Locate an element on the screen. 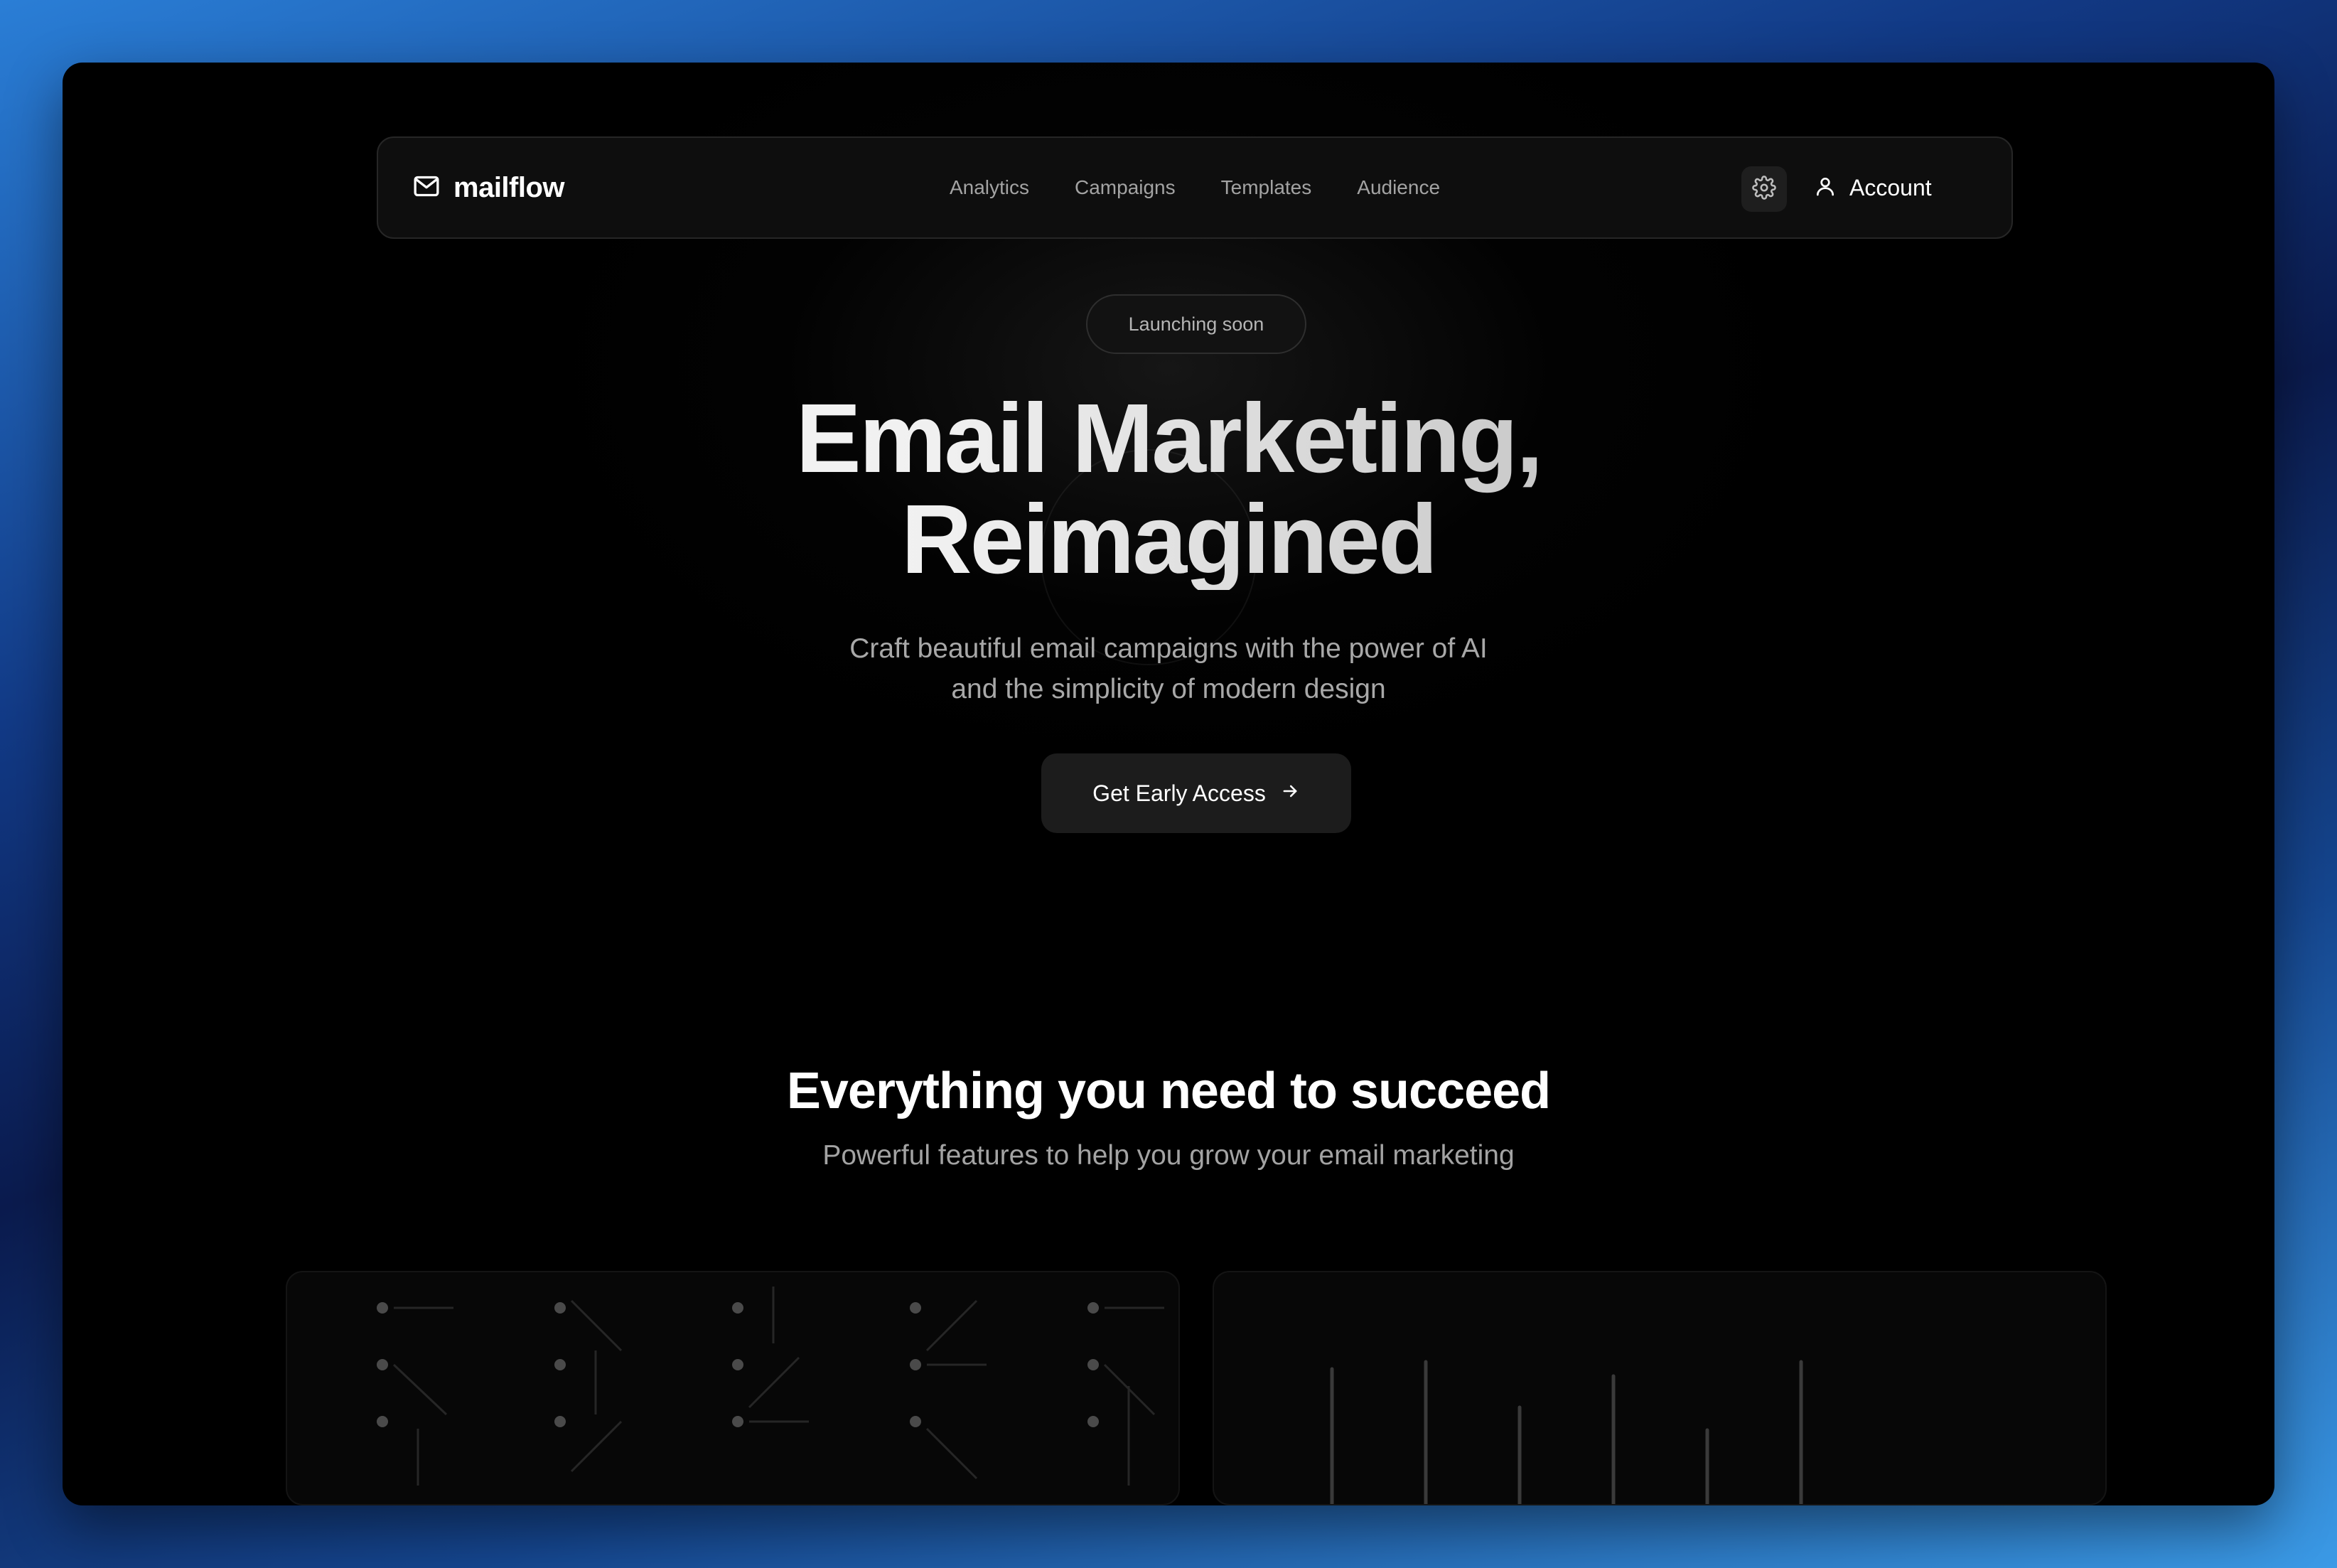  get-early-access-button: Get Early Access is located at coordinates (1196, 793).